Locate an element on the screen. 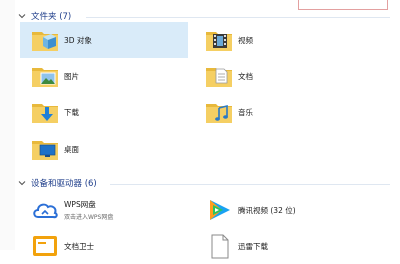 This screenshot has height=264, width=400. folder-desktop: 桌面 is located at coordinates (104, 149).